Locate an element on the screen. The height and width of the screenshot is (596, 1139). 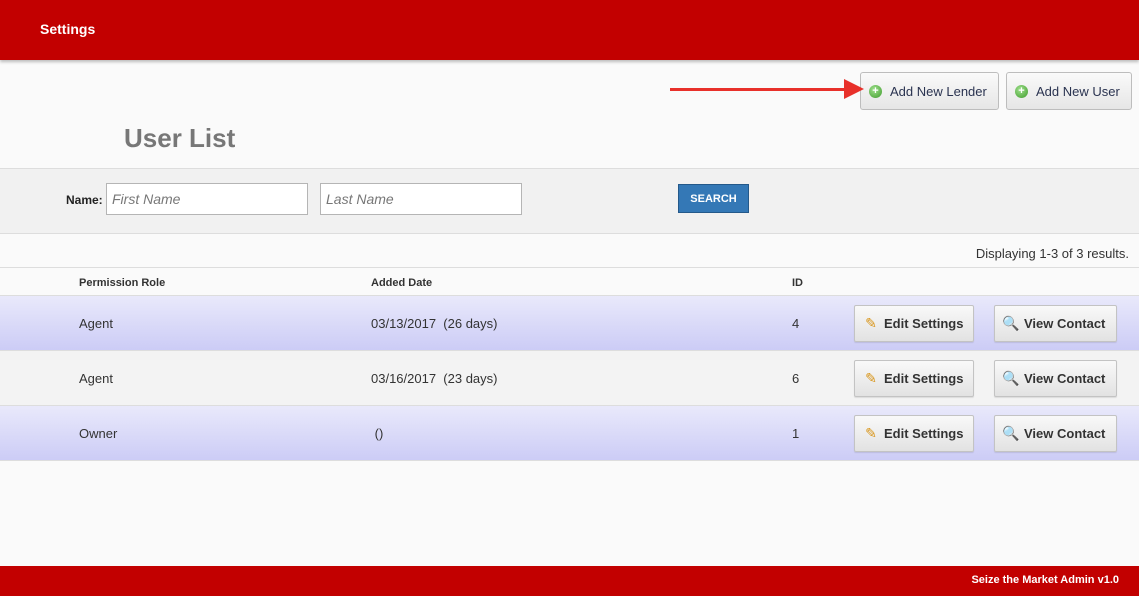
name-label: Name: is located at coordinates (84, 200).